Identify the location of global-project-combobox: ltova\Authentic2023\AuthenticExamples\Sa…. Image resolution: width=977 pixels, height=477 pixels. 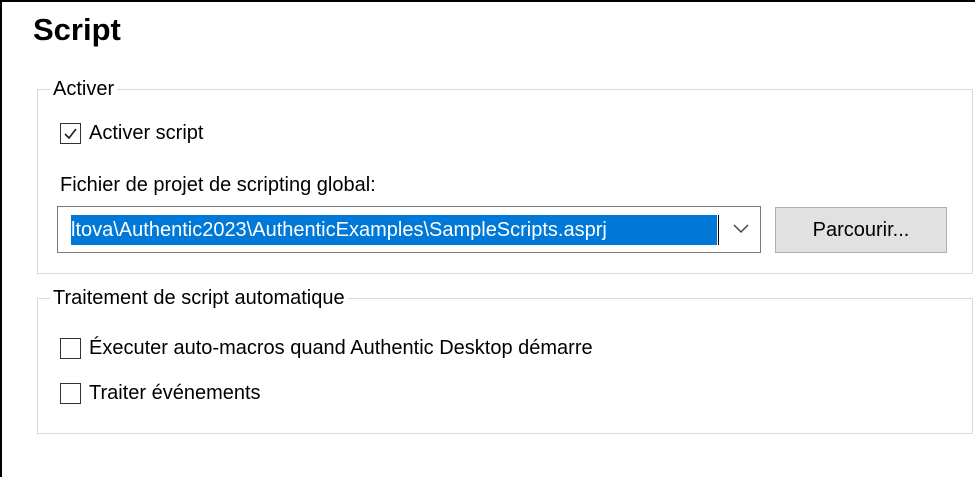
(409, 229).